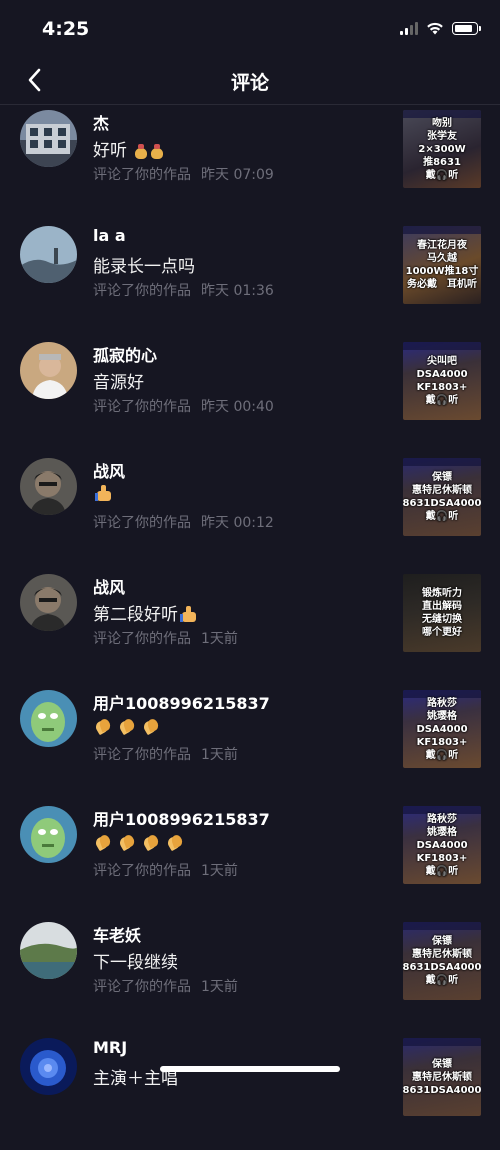  Describe the element at coordinates (442, 245) in the screenshot. I see `thumb-line: 春江花月夜` at that location.